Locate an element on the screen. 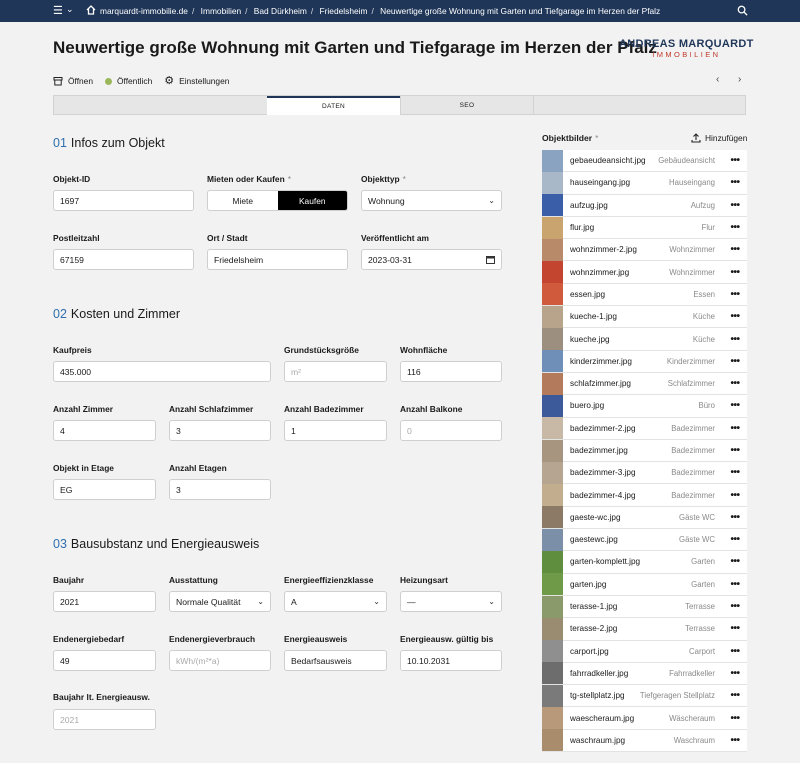  image-list-item: badezimmer-2.jpg Badezimmer ••• is located at coordinates (644, 428).